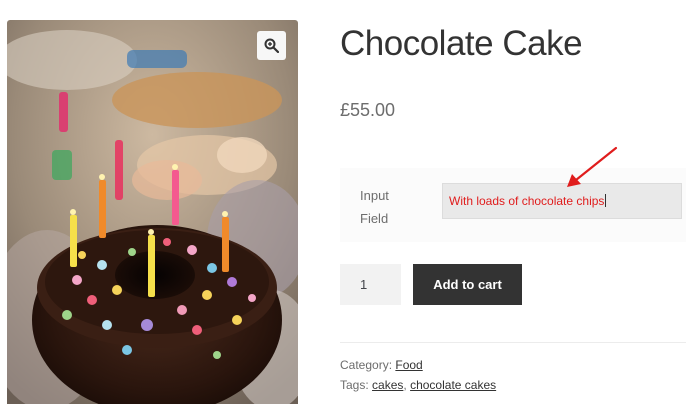 The height and width of the screenshot is (404, 686). I want to click on text-caret, so click(606, 200).